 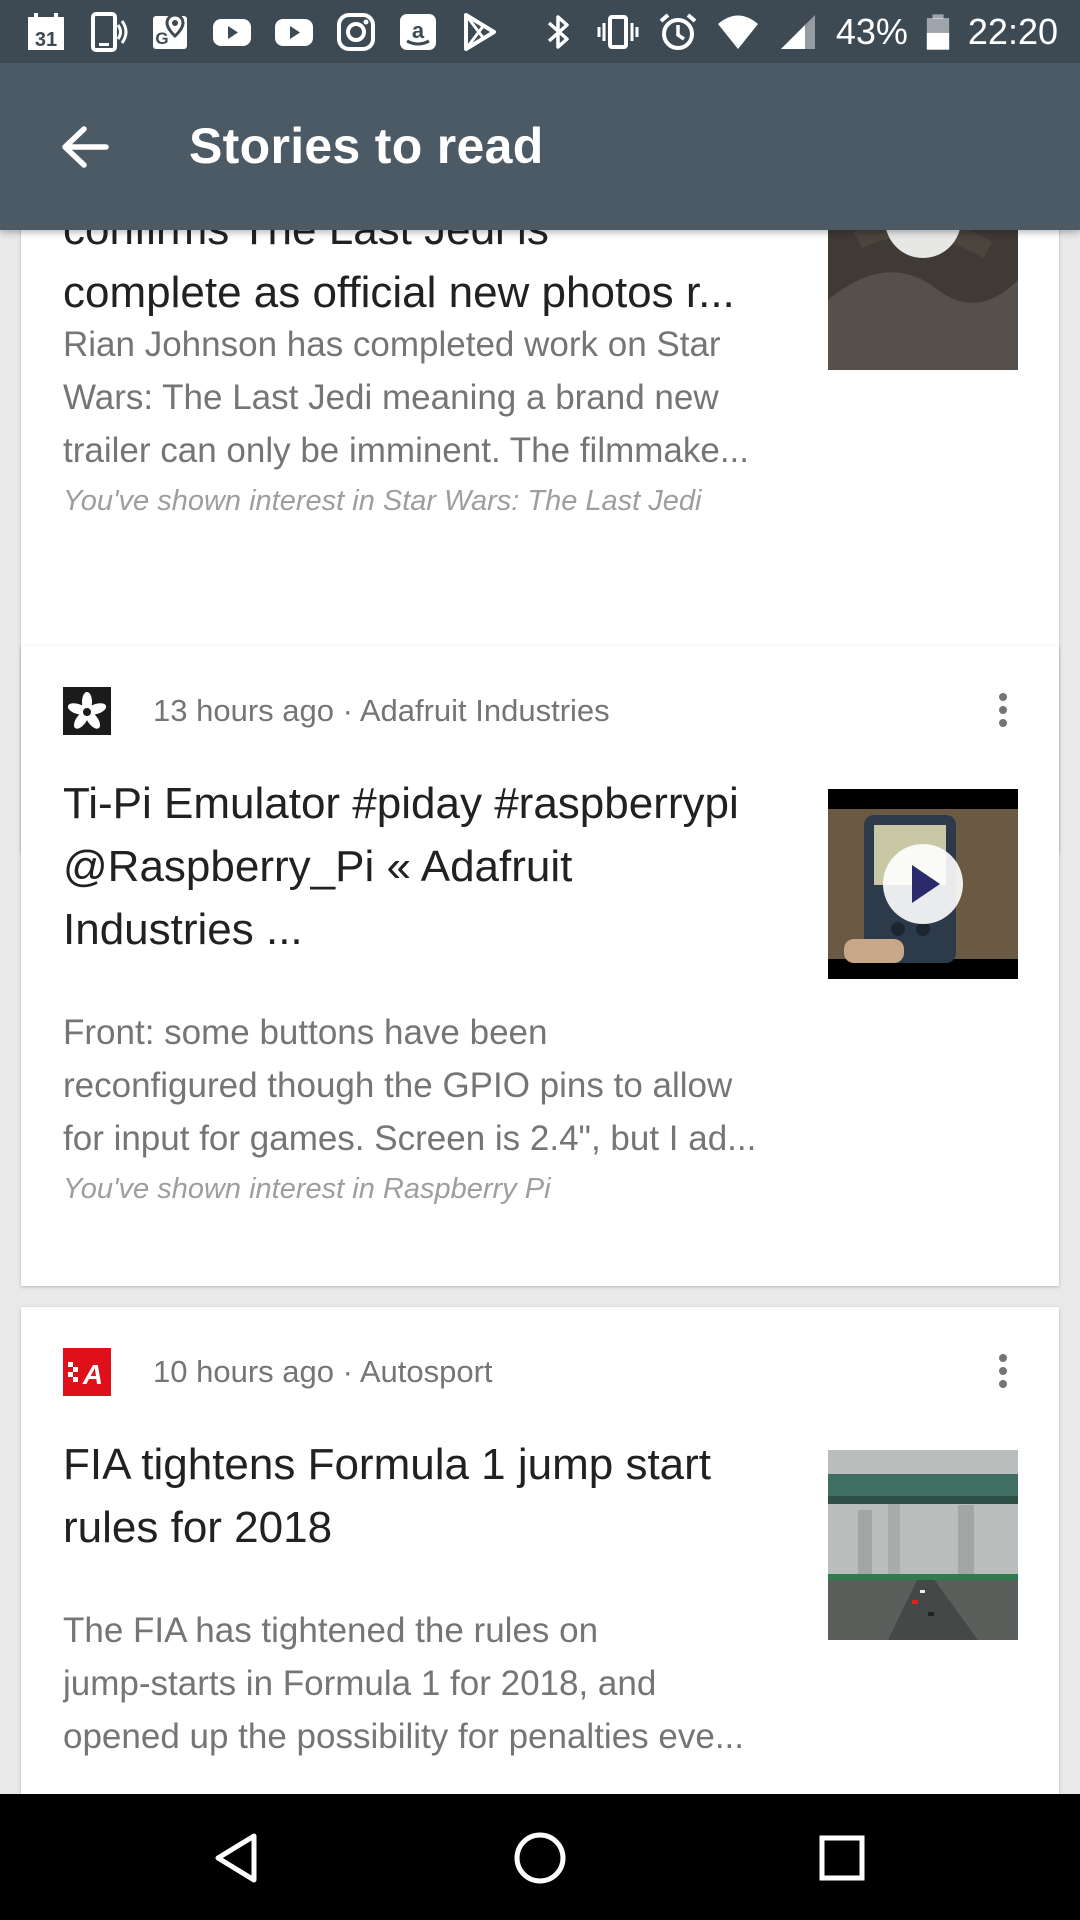 I want to click on interest-reason: You've shown interest in Raspberry Pi, so click(x=307, y=1189).